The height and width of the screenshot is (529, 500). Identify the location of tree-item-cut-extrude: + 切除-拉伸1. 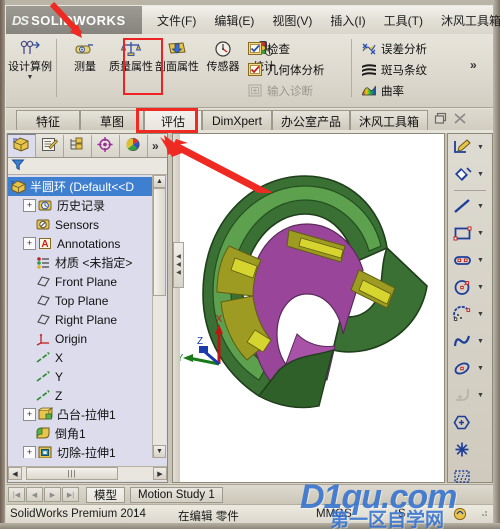
(81, 450).